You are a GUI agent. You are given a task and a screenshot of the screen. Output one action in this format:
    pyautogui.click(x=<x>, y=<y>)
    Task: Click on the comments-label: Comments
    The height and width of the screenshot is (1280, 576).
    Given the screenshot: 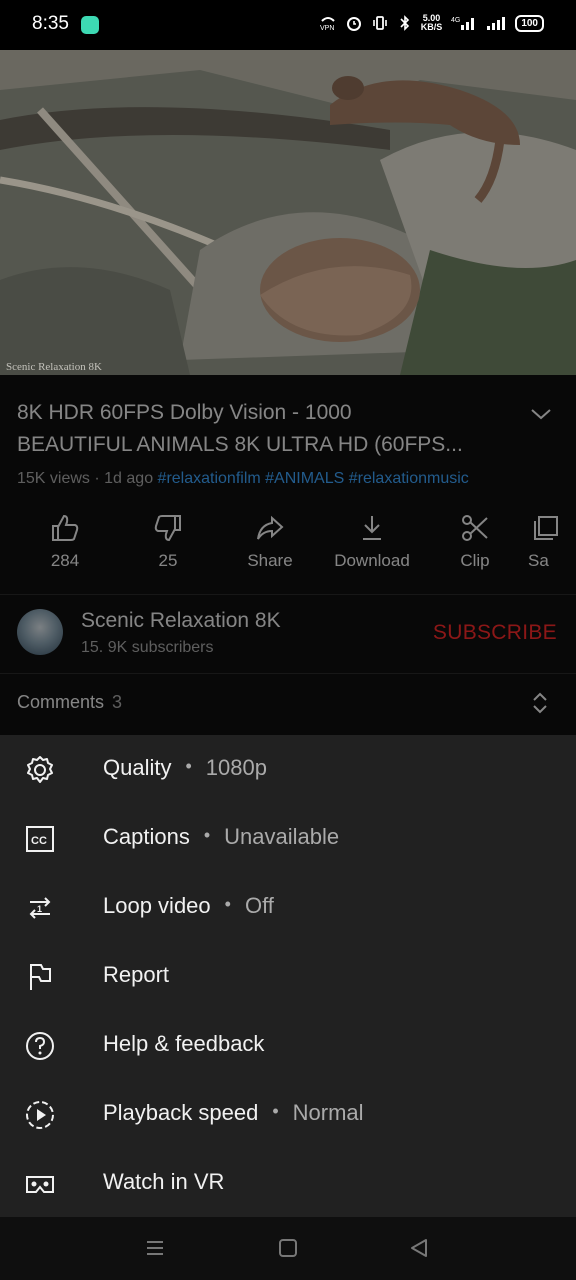 What is the action you would take?
    pyautogui.click(x=61, y=702)
    